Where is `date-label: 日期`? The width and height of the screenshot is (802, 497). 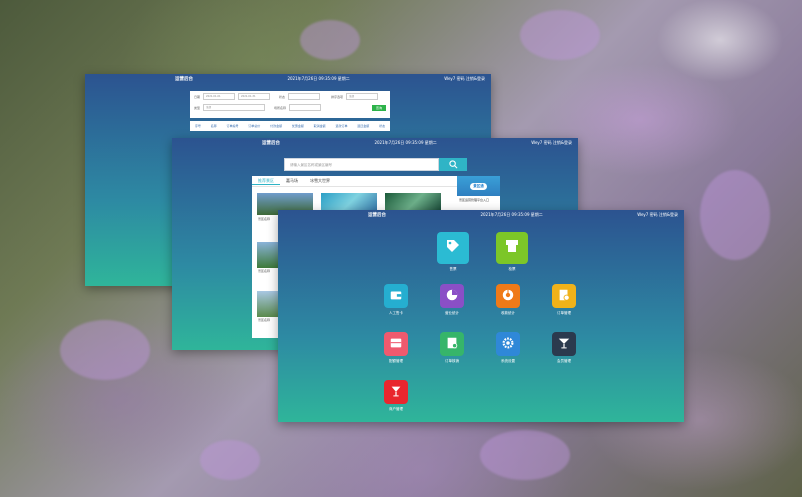 date-label: 日期 is located at coordinates (197, 96).